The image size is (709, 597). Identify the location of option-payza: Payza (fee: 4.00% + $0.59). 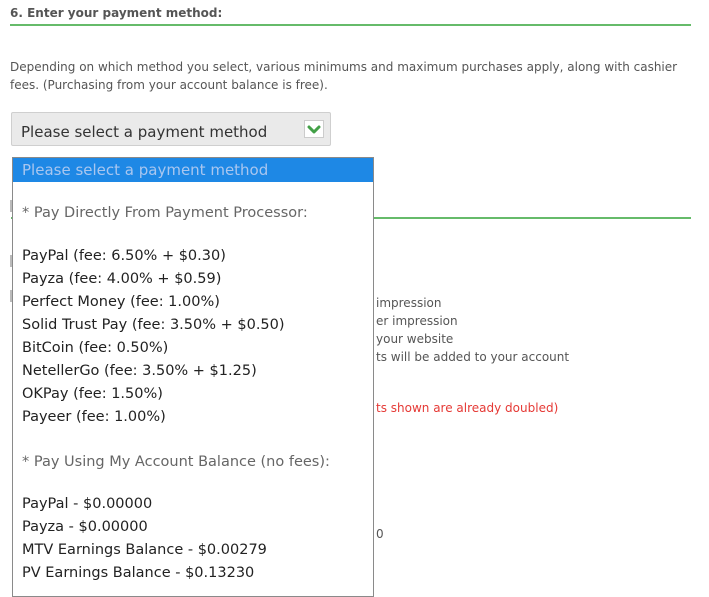
(121, 279).